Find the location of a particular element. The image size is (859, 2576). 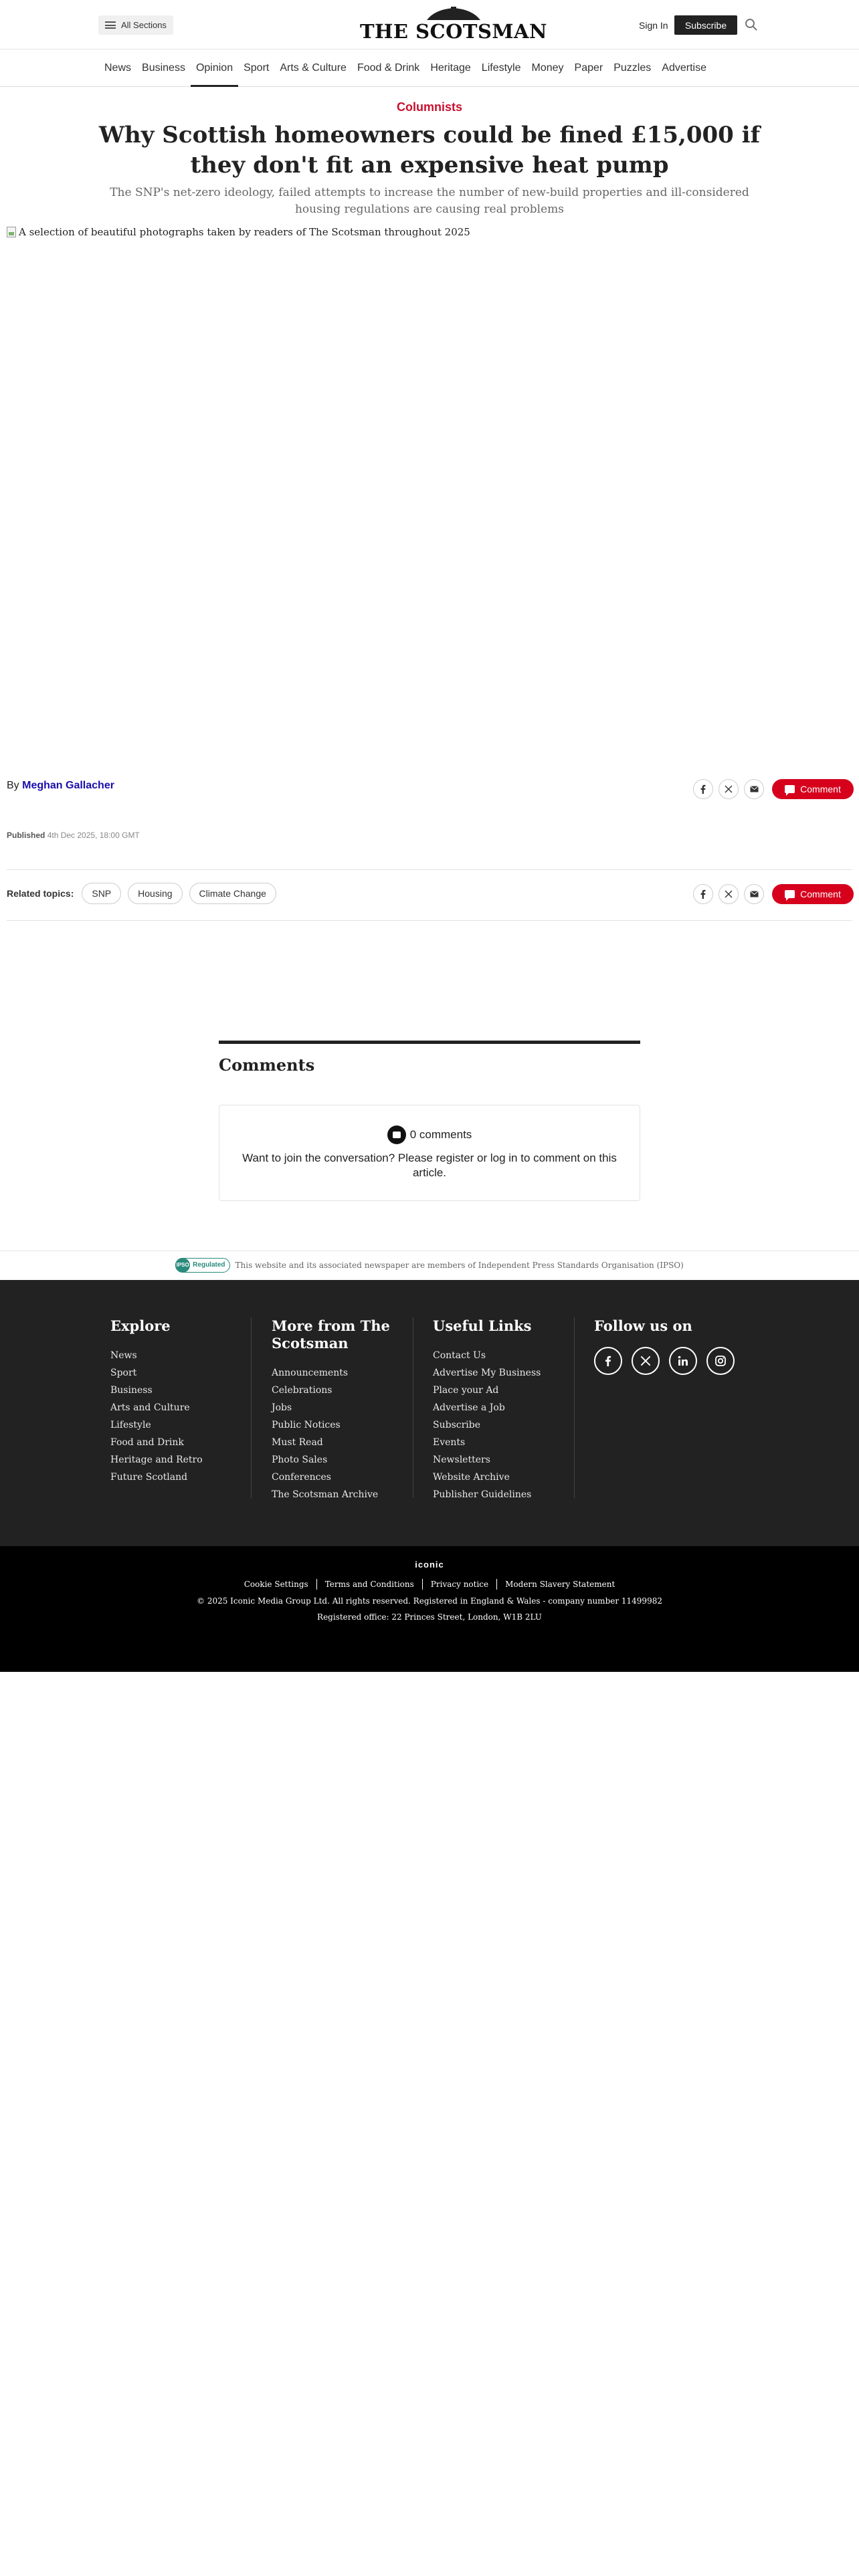

facebook-link is located at coordinates (608, 1361).